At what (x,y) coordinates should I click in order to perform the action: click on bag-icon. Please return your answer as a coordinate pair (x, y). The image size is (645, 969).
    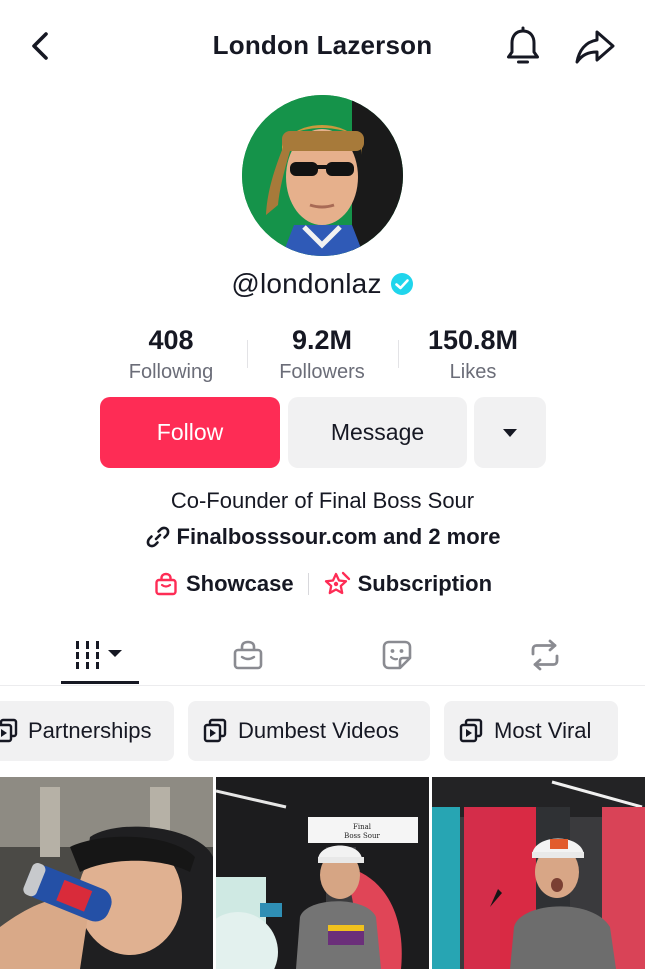
    Looking at the image, I should click on (248, 655).